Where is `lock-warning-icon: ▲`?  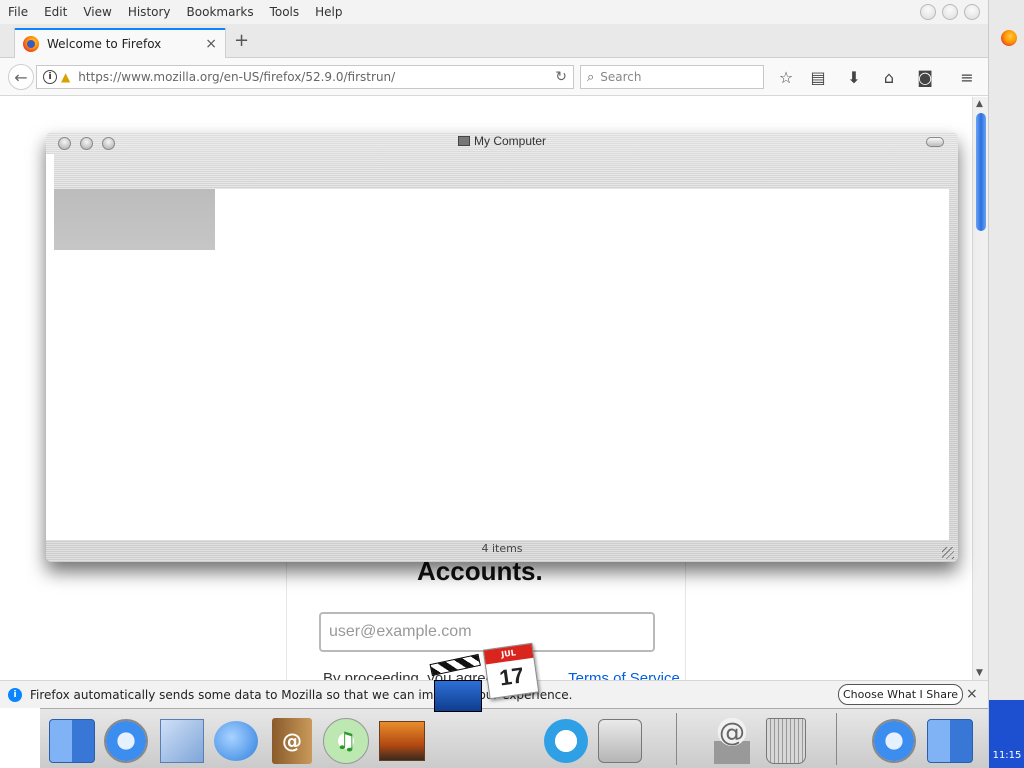
lock-warning-icon: ▲ is located at coordinates (65, 77).